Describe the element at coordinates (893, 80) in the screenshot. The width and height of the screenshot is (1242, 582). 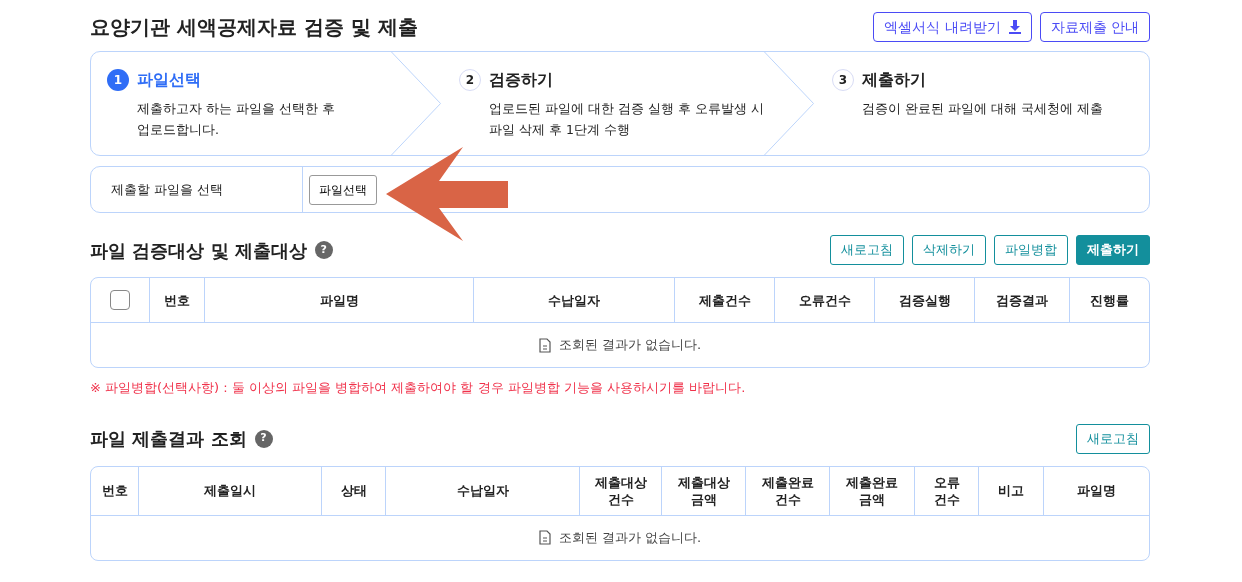
I see `step-title: 제출하기` at that location.